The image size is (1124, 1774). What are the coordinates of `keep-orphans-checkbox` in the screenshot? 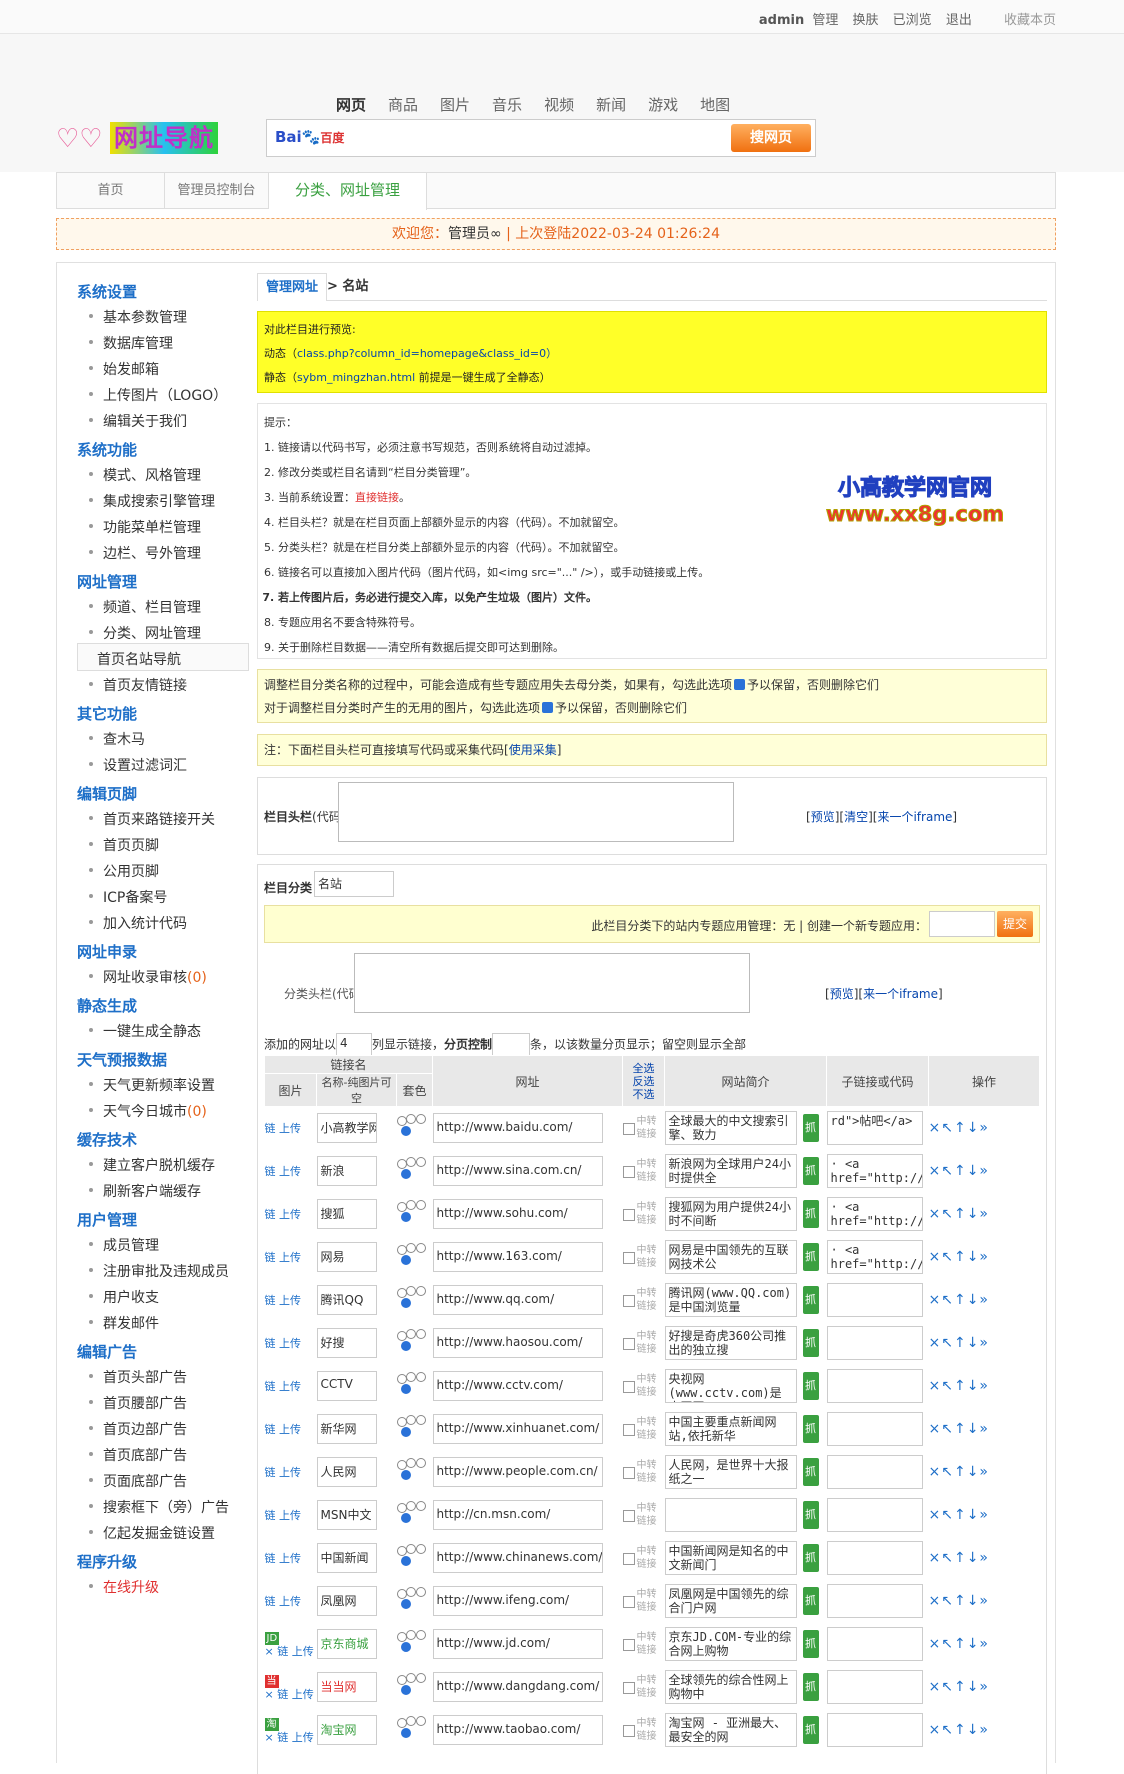 It's located at (740, 684).